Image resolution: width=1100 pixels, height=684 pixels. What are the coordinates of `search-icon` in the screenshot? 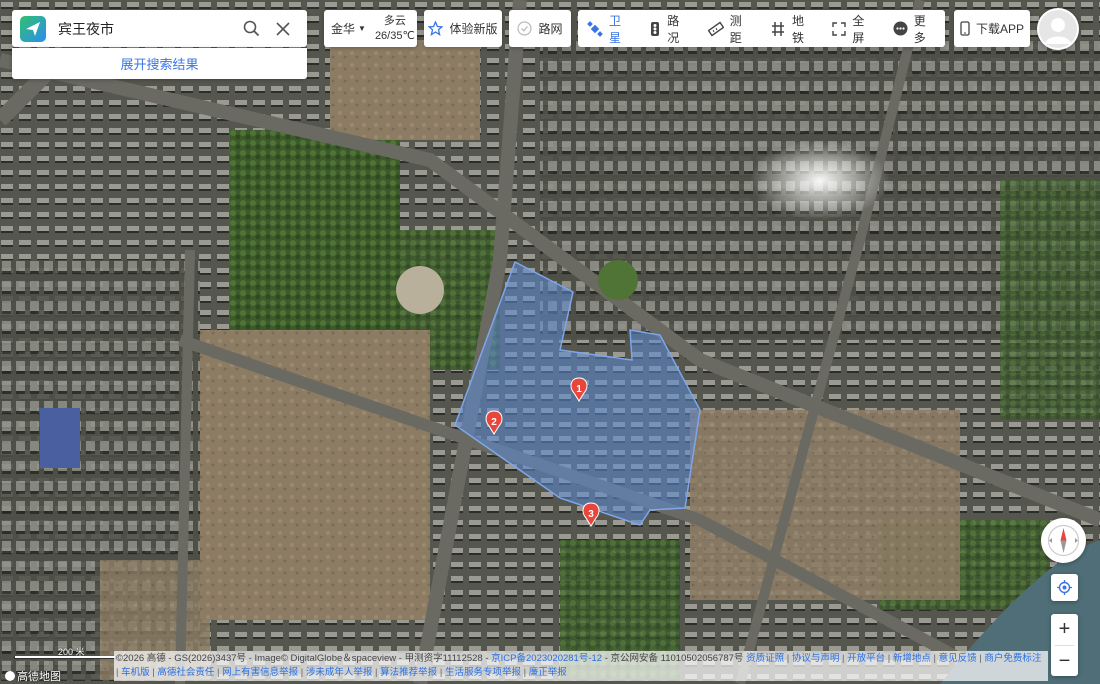 It's located at (251, 28).